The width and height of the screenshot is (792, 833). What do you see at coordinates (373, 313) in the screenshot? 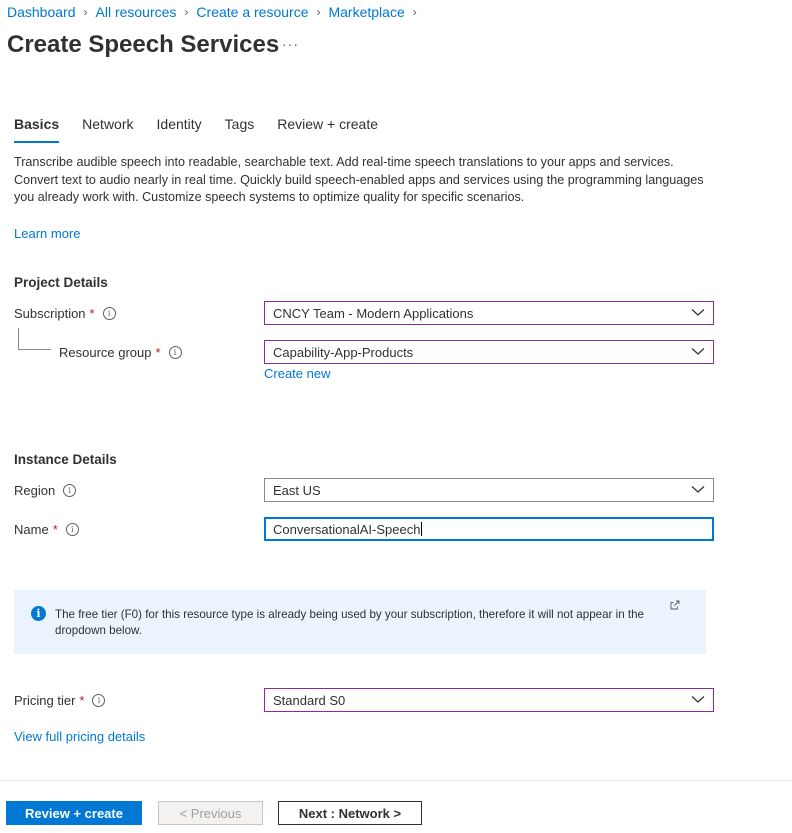
I see `subscription-value: CNCY Team - Modern Applications` at bounding box center [373, 313].